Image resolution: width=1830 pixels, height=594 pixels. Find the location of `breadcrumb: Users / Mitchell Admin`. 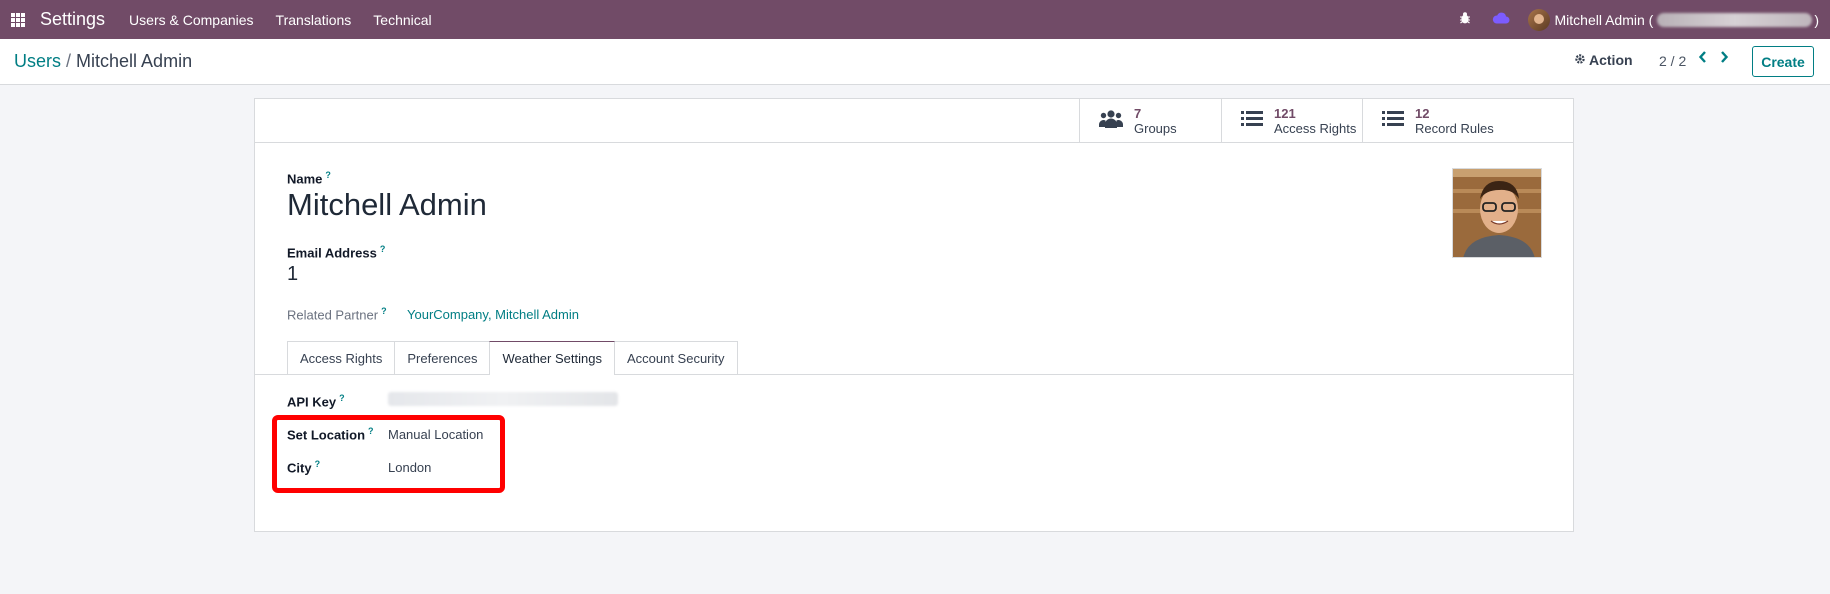

breadcrumb: Users / Mitchell Admin is located at coordinates (103, 61).